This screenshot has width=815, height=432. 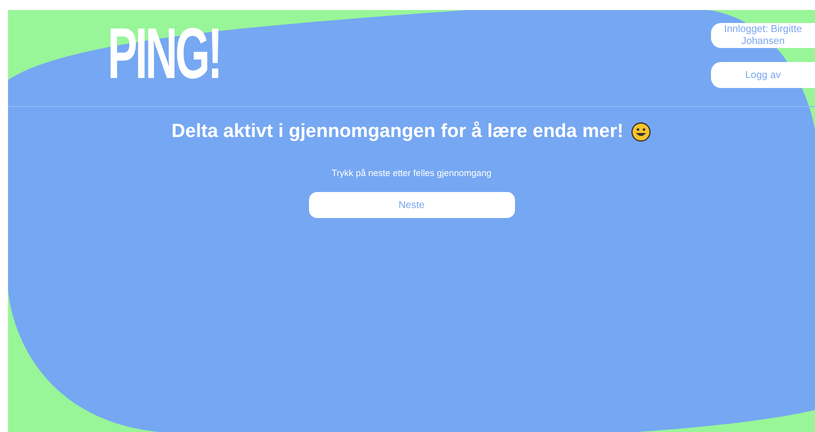 I want to click on logout-button: Logg av, so click(x=763, y=75).